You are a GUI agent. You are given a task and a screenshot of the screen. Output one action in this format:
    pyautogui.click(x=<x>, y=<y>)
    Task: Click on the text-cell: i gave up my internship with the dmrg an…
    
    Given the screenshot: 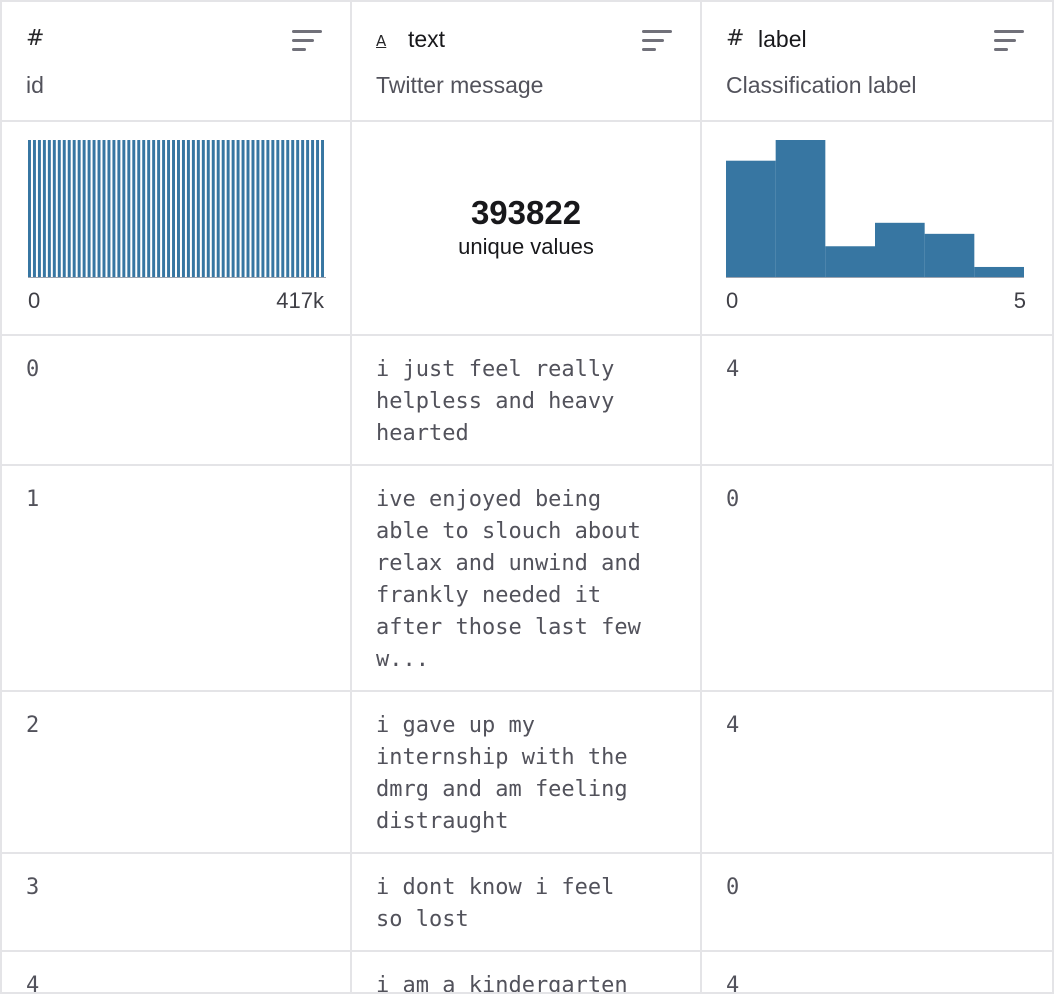 What is the action you would take?
    pyautogui.click(x=527, y=772)
    